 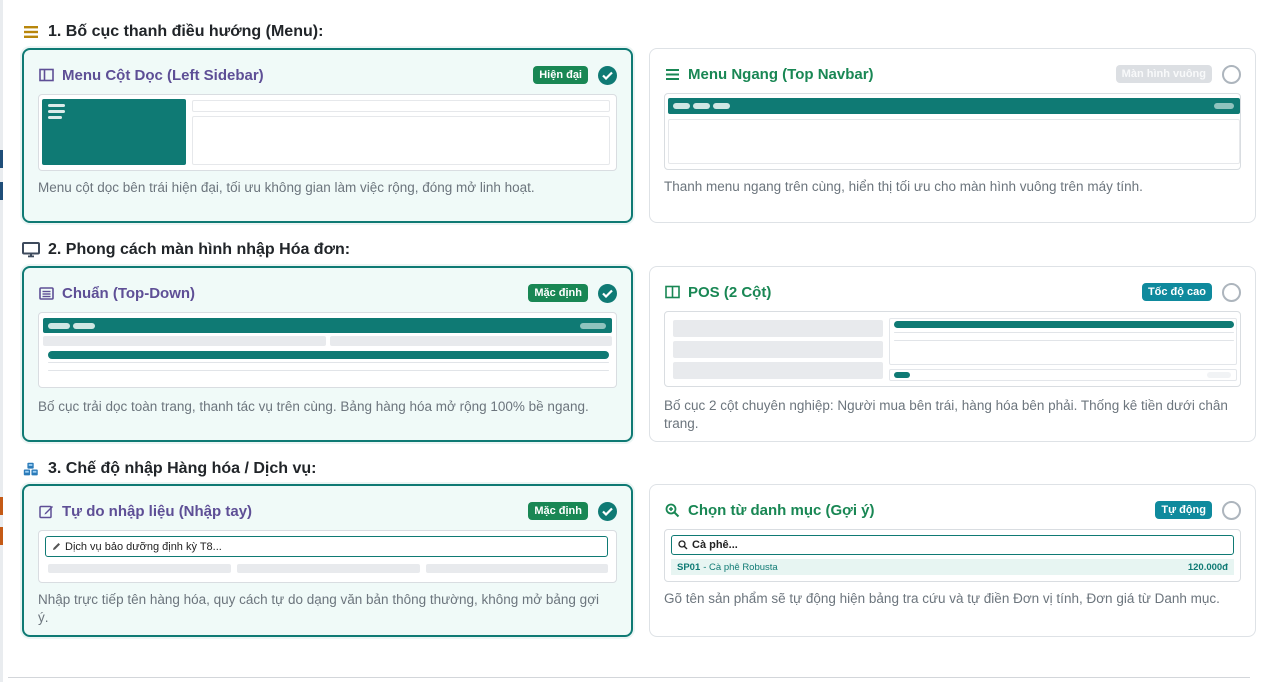 I want to click on suggestion-row: SP01 - Cà phê Robusta 120.000đ, so click(x=952, y=567).